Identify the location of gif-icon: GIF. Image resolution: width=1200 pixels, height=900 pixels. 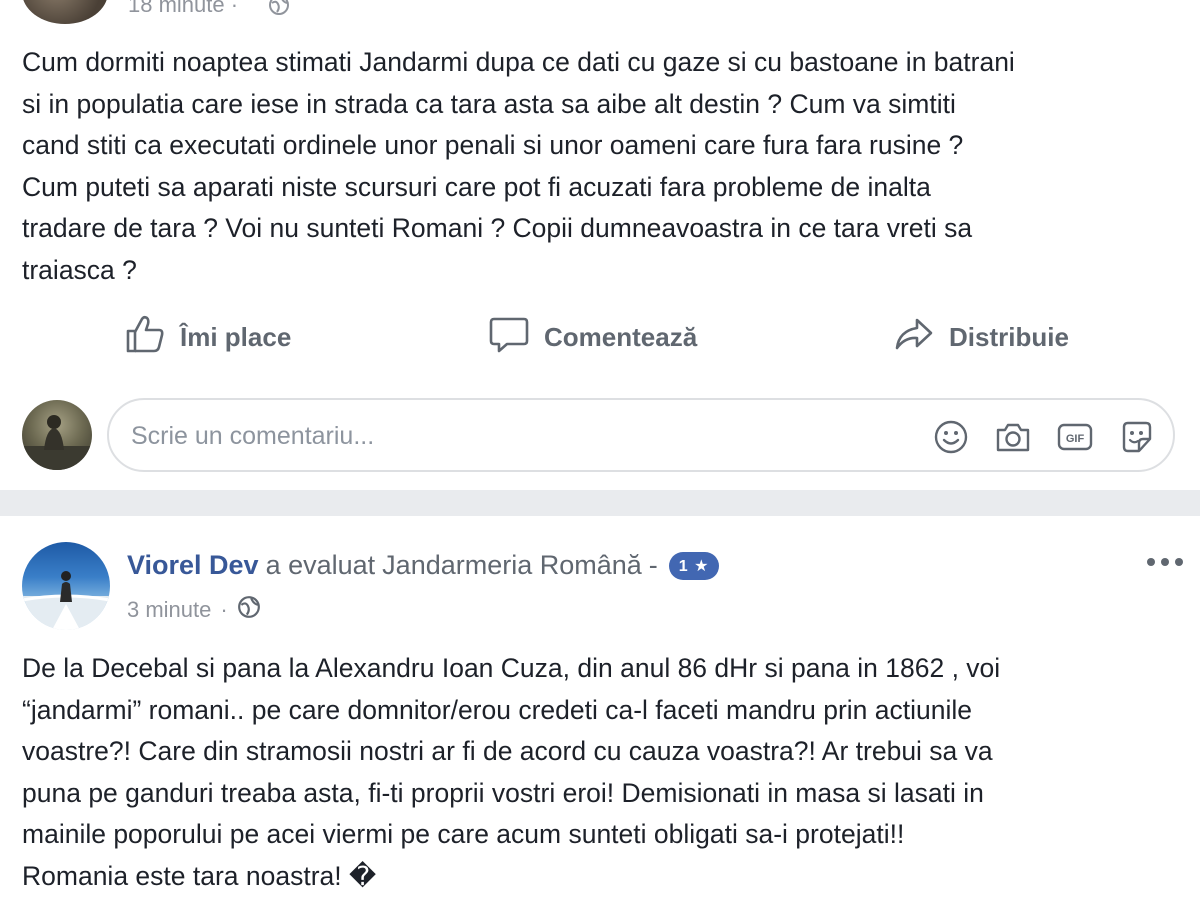
(1075, 437).